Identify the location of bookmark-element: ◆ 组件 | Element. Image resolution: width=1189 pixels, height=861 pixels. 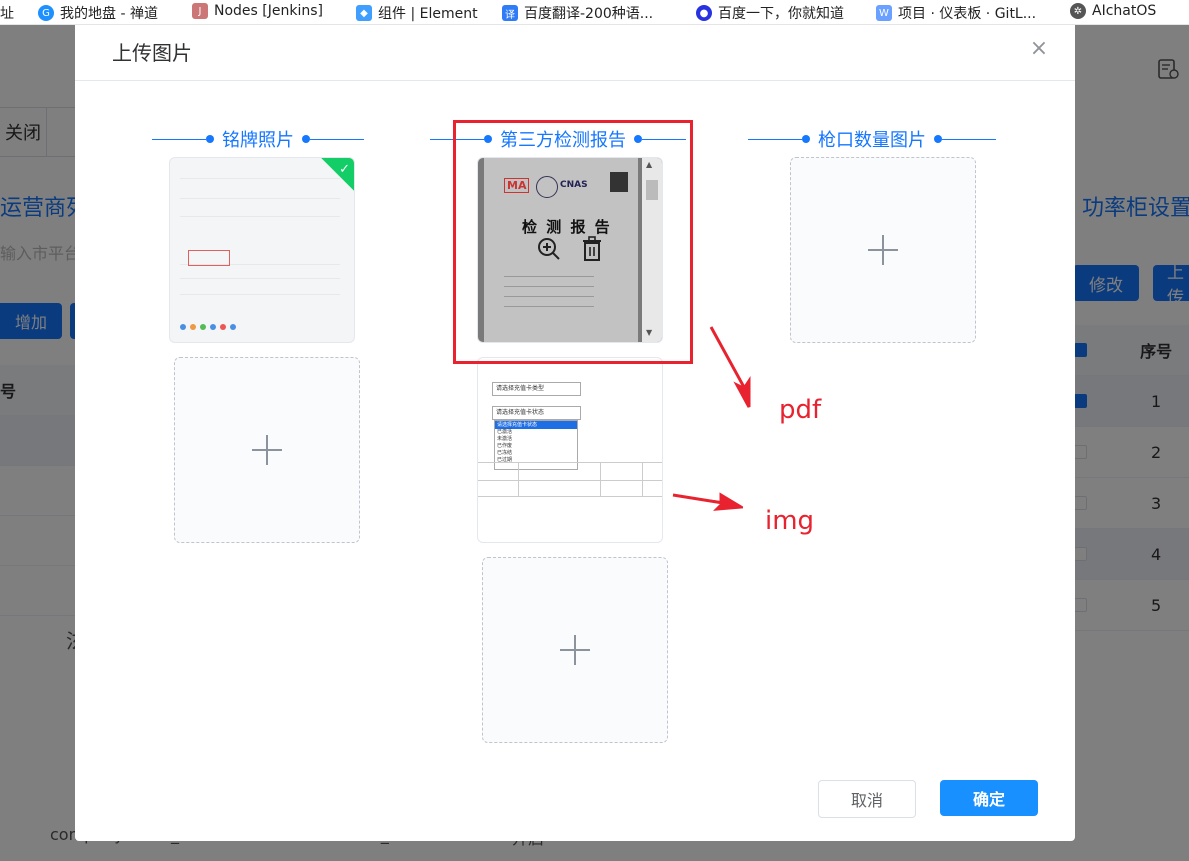
(417, 13).